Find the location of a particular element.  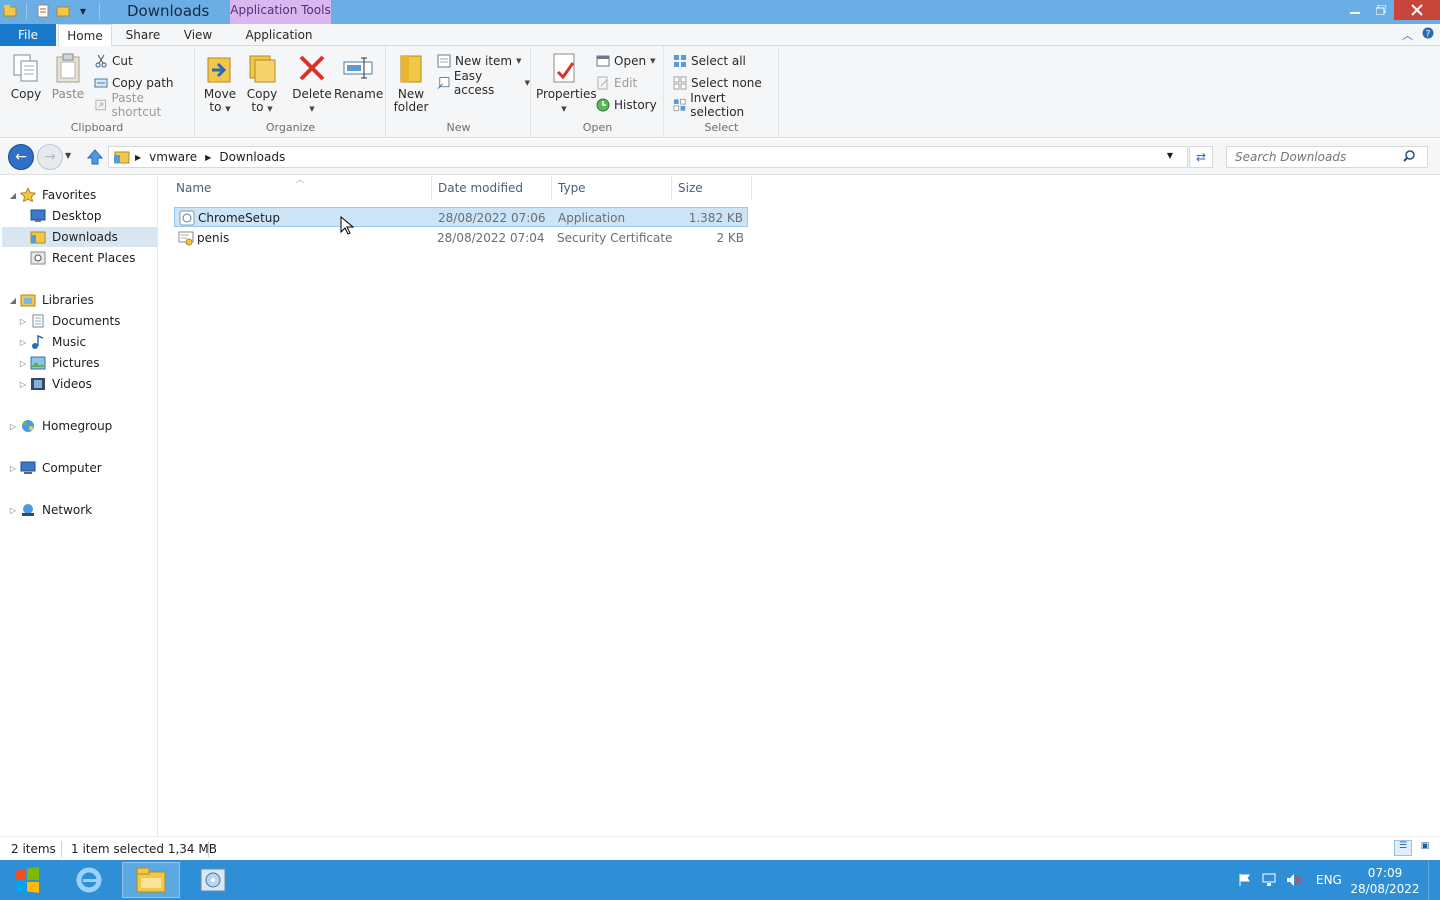

open-group: Properties ▼ Open ▼ Edit History Open is located at coordinates (598, 92).